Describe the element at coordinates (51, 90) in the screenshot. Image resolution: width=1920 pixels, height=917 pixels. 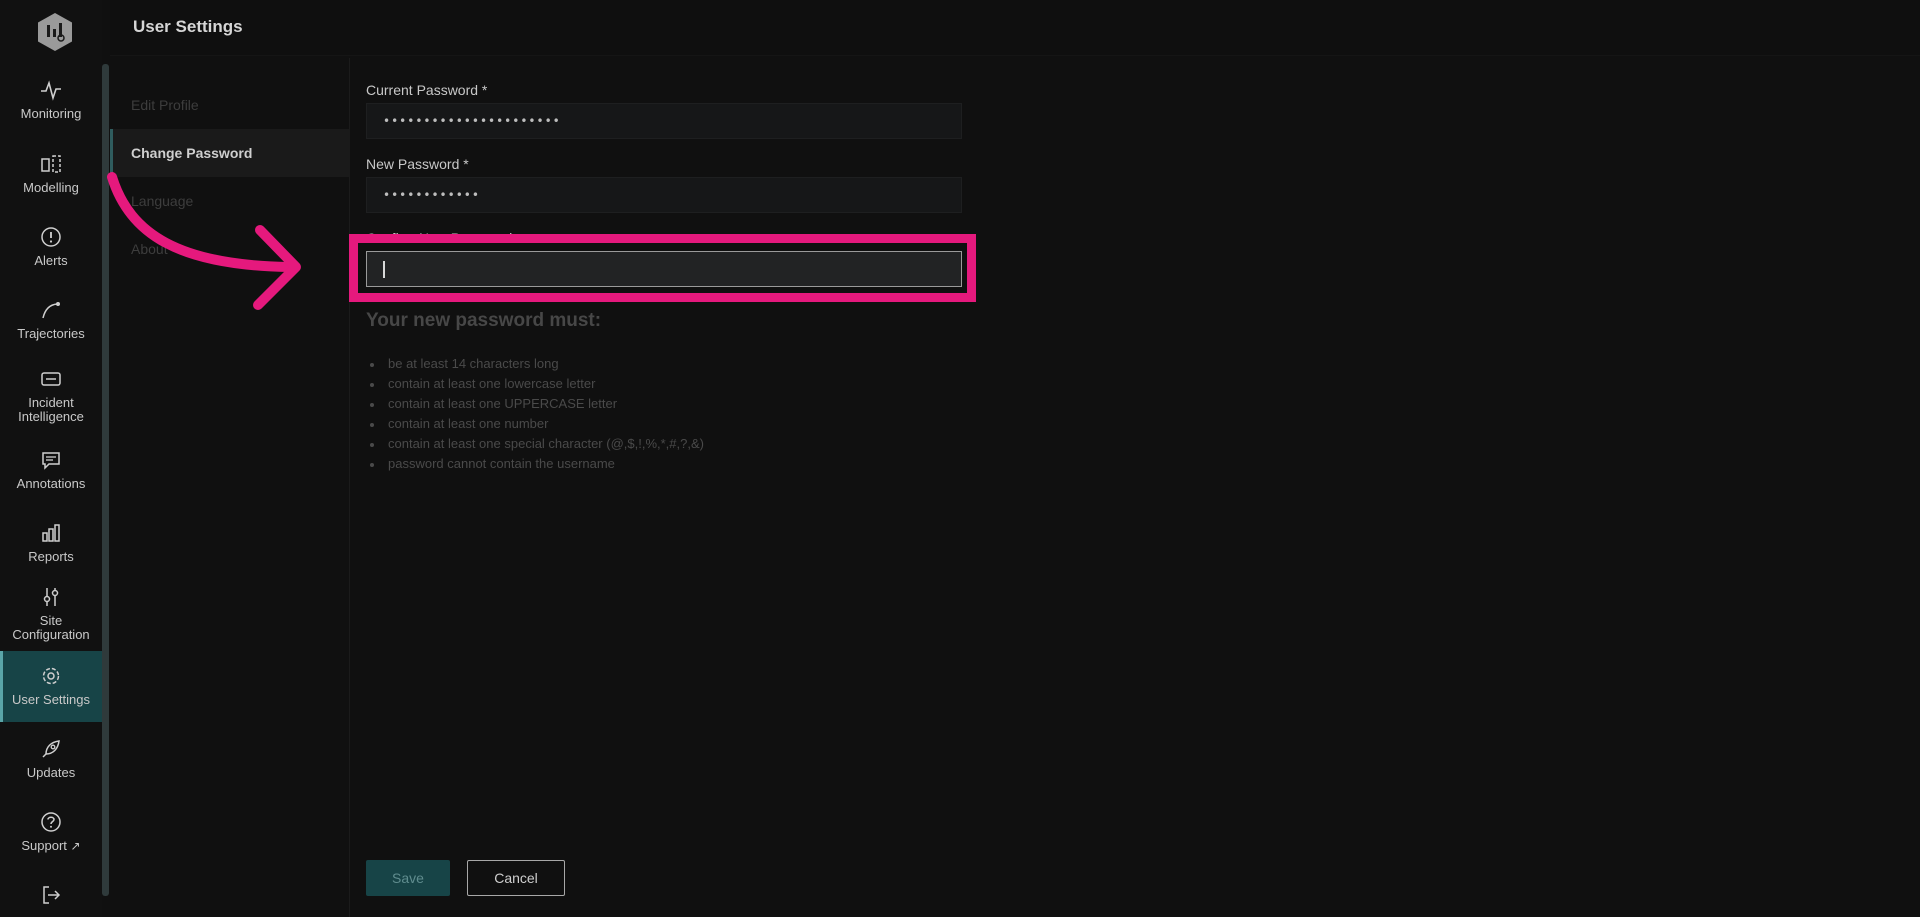
I see `pulse-icon` at that location.